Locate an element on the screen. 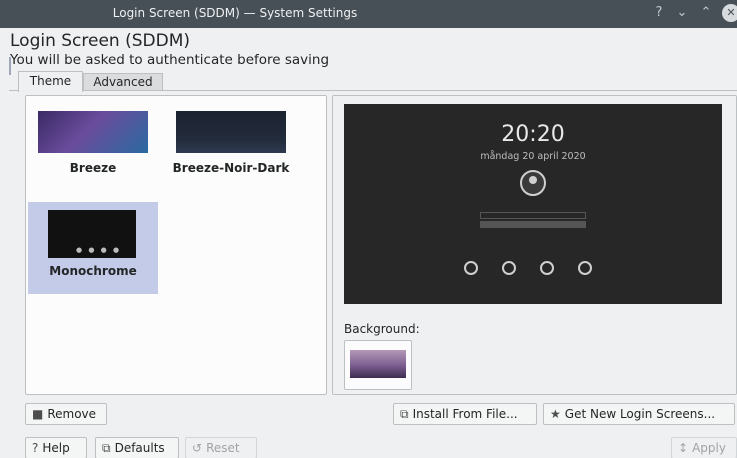 This screenshot has width=737, height=458. install-icon: ⧉ is located at coordinates (404, 414).